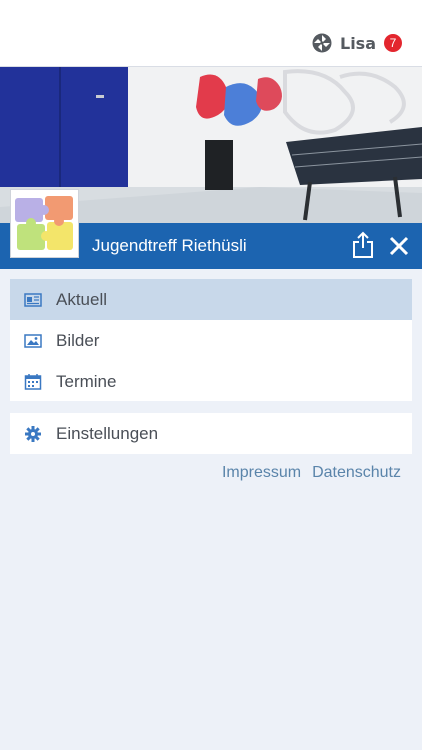 The image size is (422, 750). I want to click on footer-links: Impressum Datenschutz, so click(311, 473).